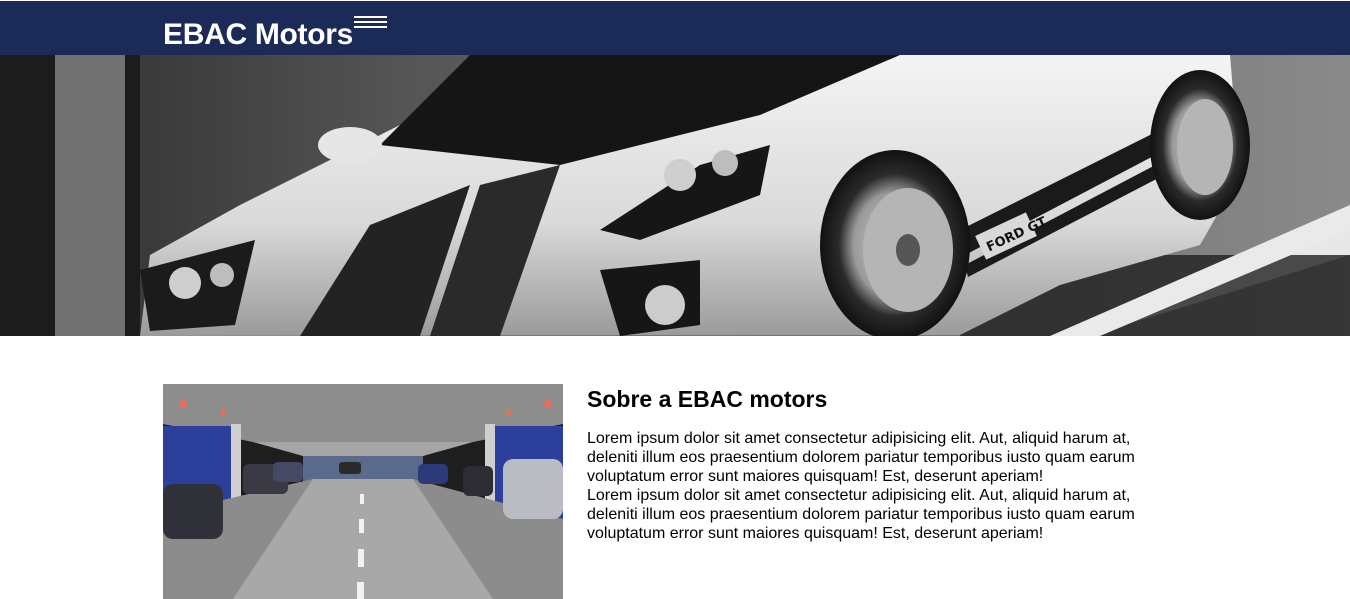 Image resolution: width=1350 pixels, height=599 pixels. Describe the element at coordinates (707, 399) in the screenshot. I see `about-title: Sobre a EBAC motors` at that location.